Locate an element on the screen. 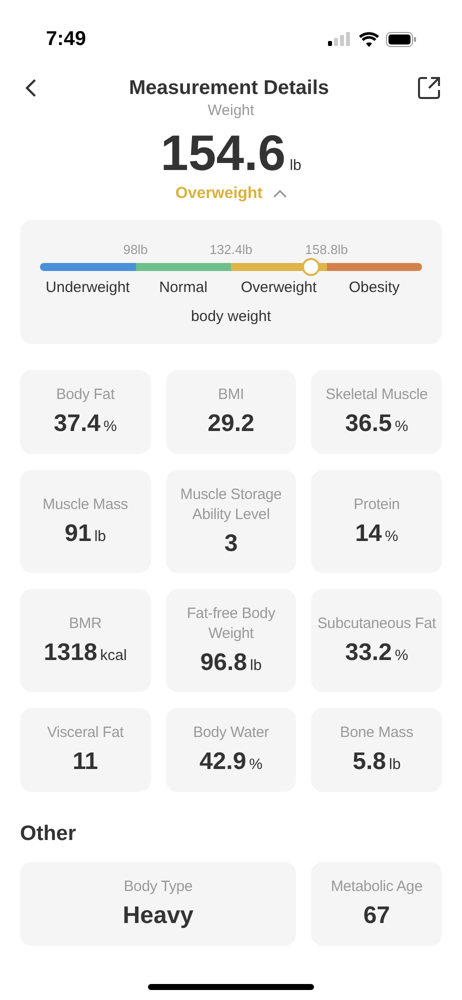 The height and width of the screenshot is (1000, 462). metric-label: Body Type is located at coordinates (158, 886).